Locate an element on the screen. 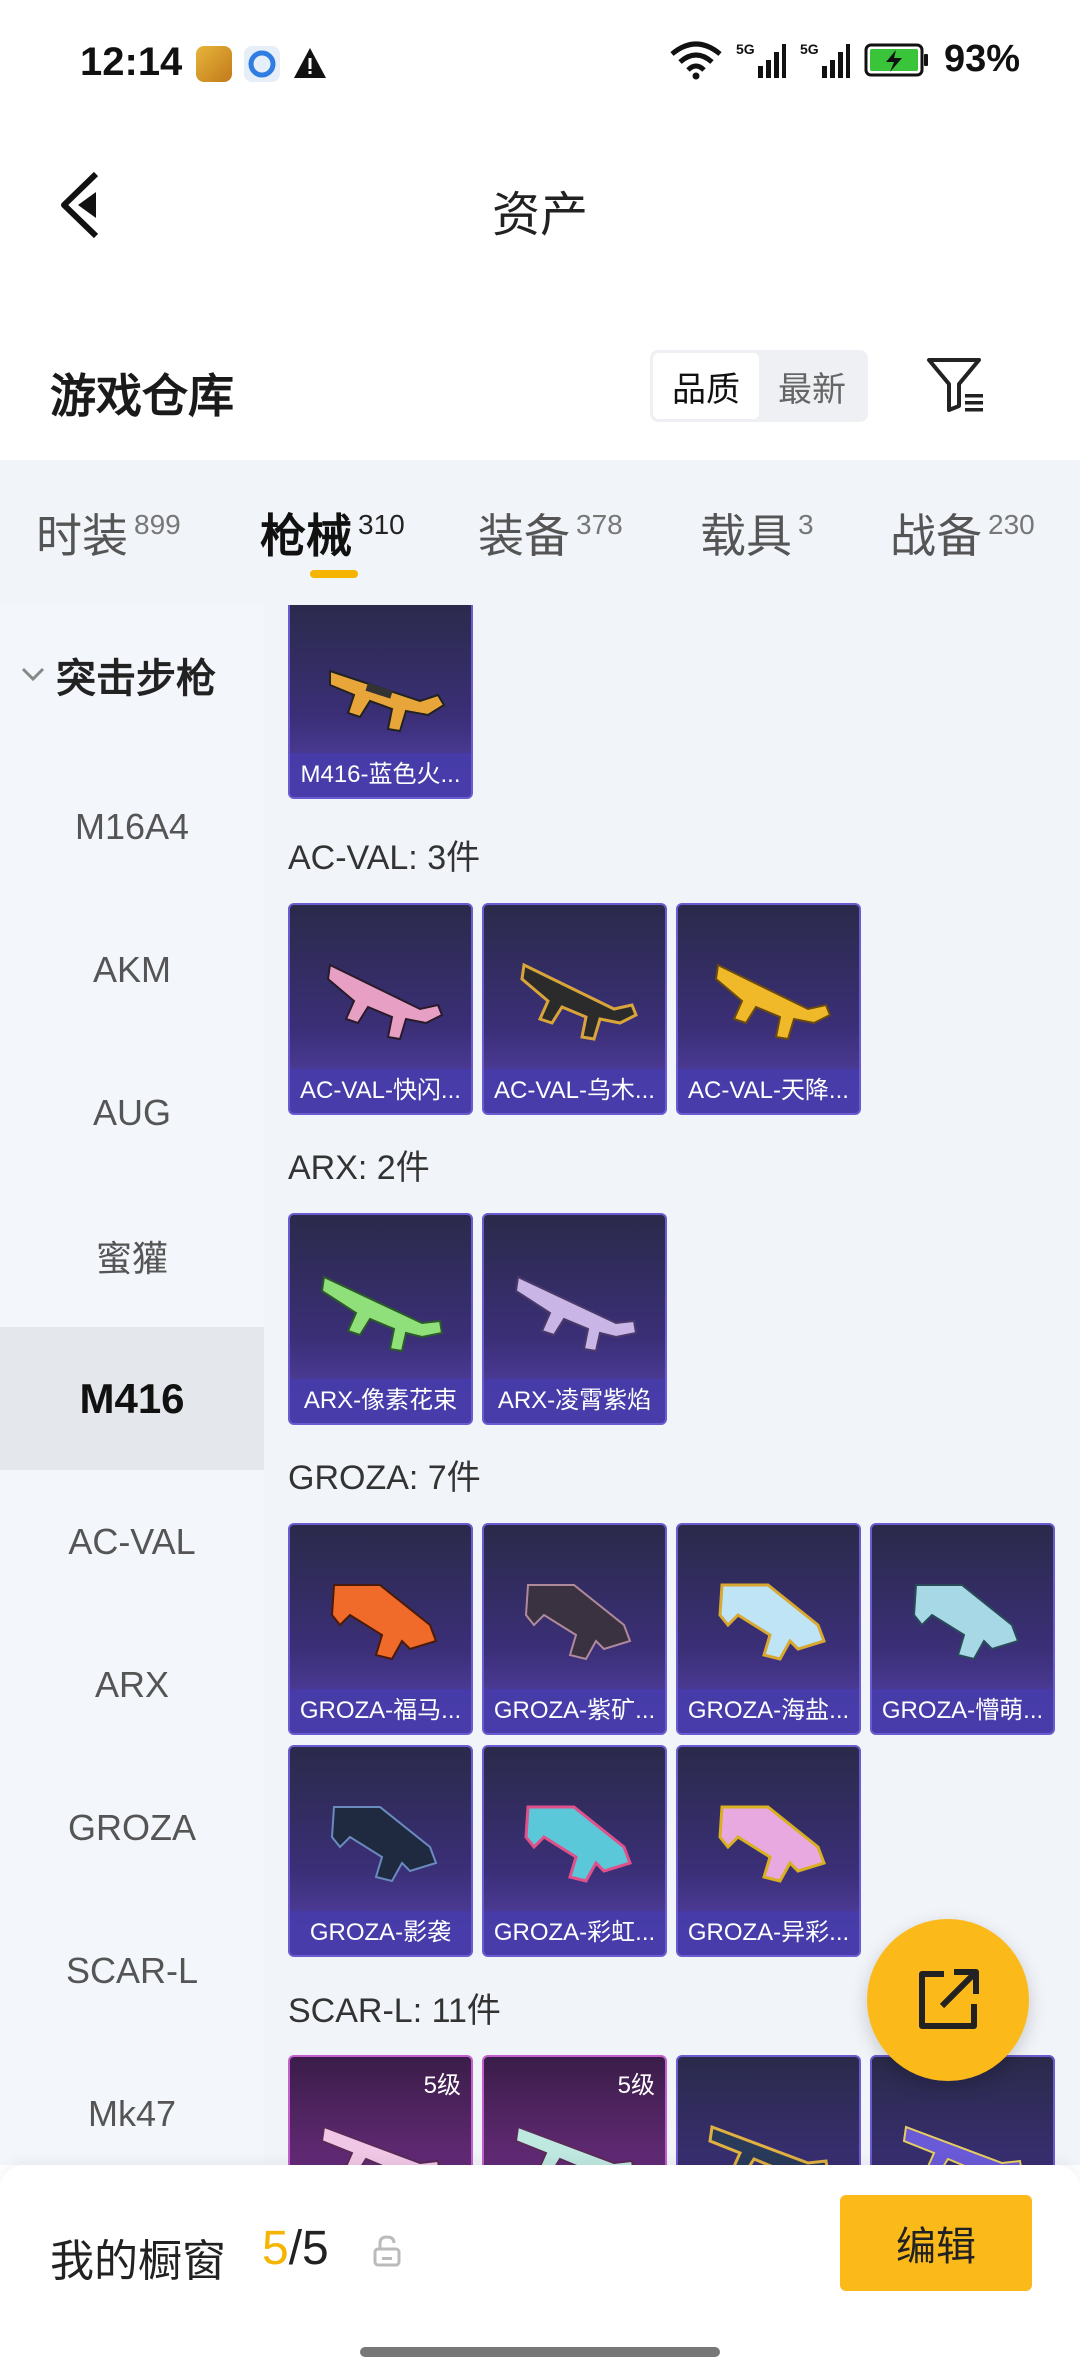 Image resolution: width=1080 pixels, height=2376 pixels. sidebar-item-arx: ARX is located at coordinates (132, 1684).